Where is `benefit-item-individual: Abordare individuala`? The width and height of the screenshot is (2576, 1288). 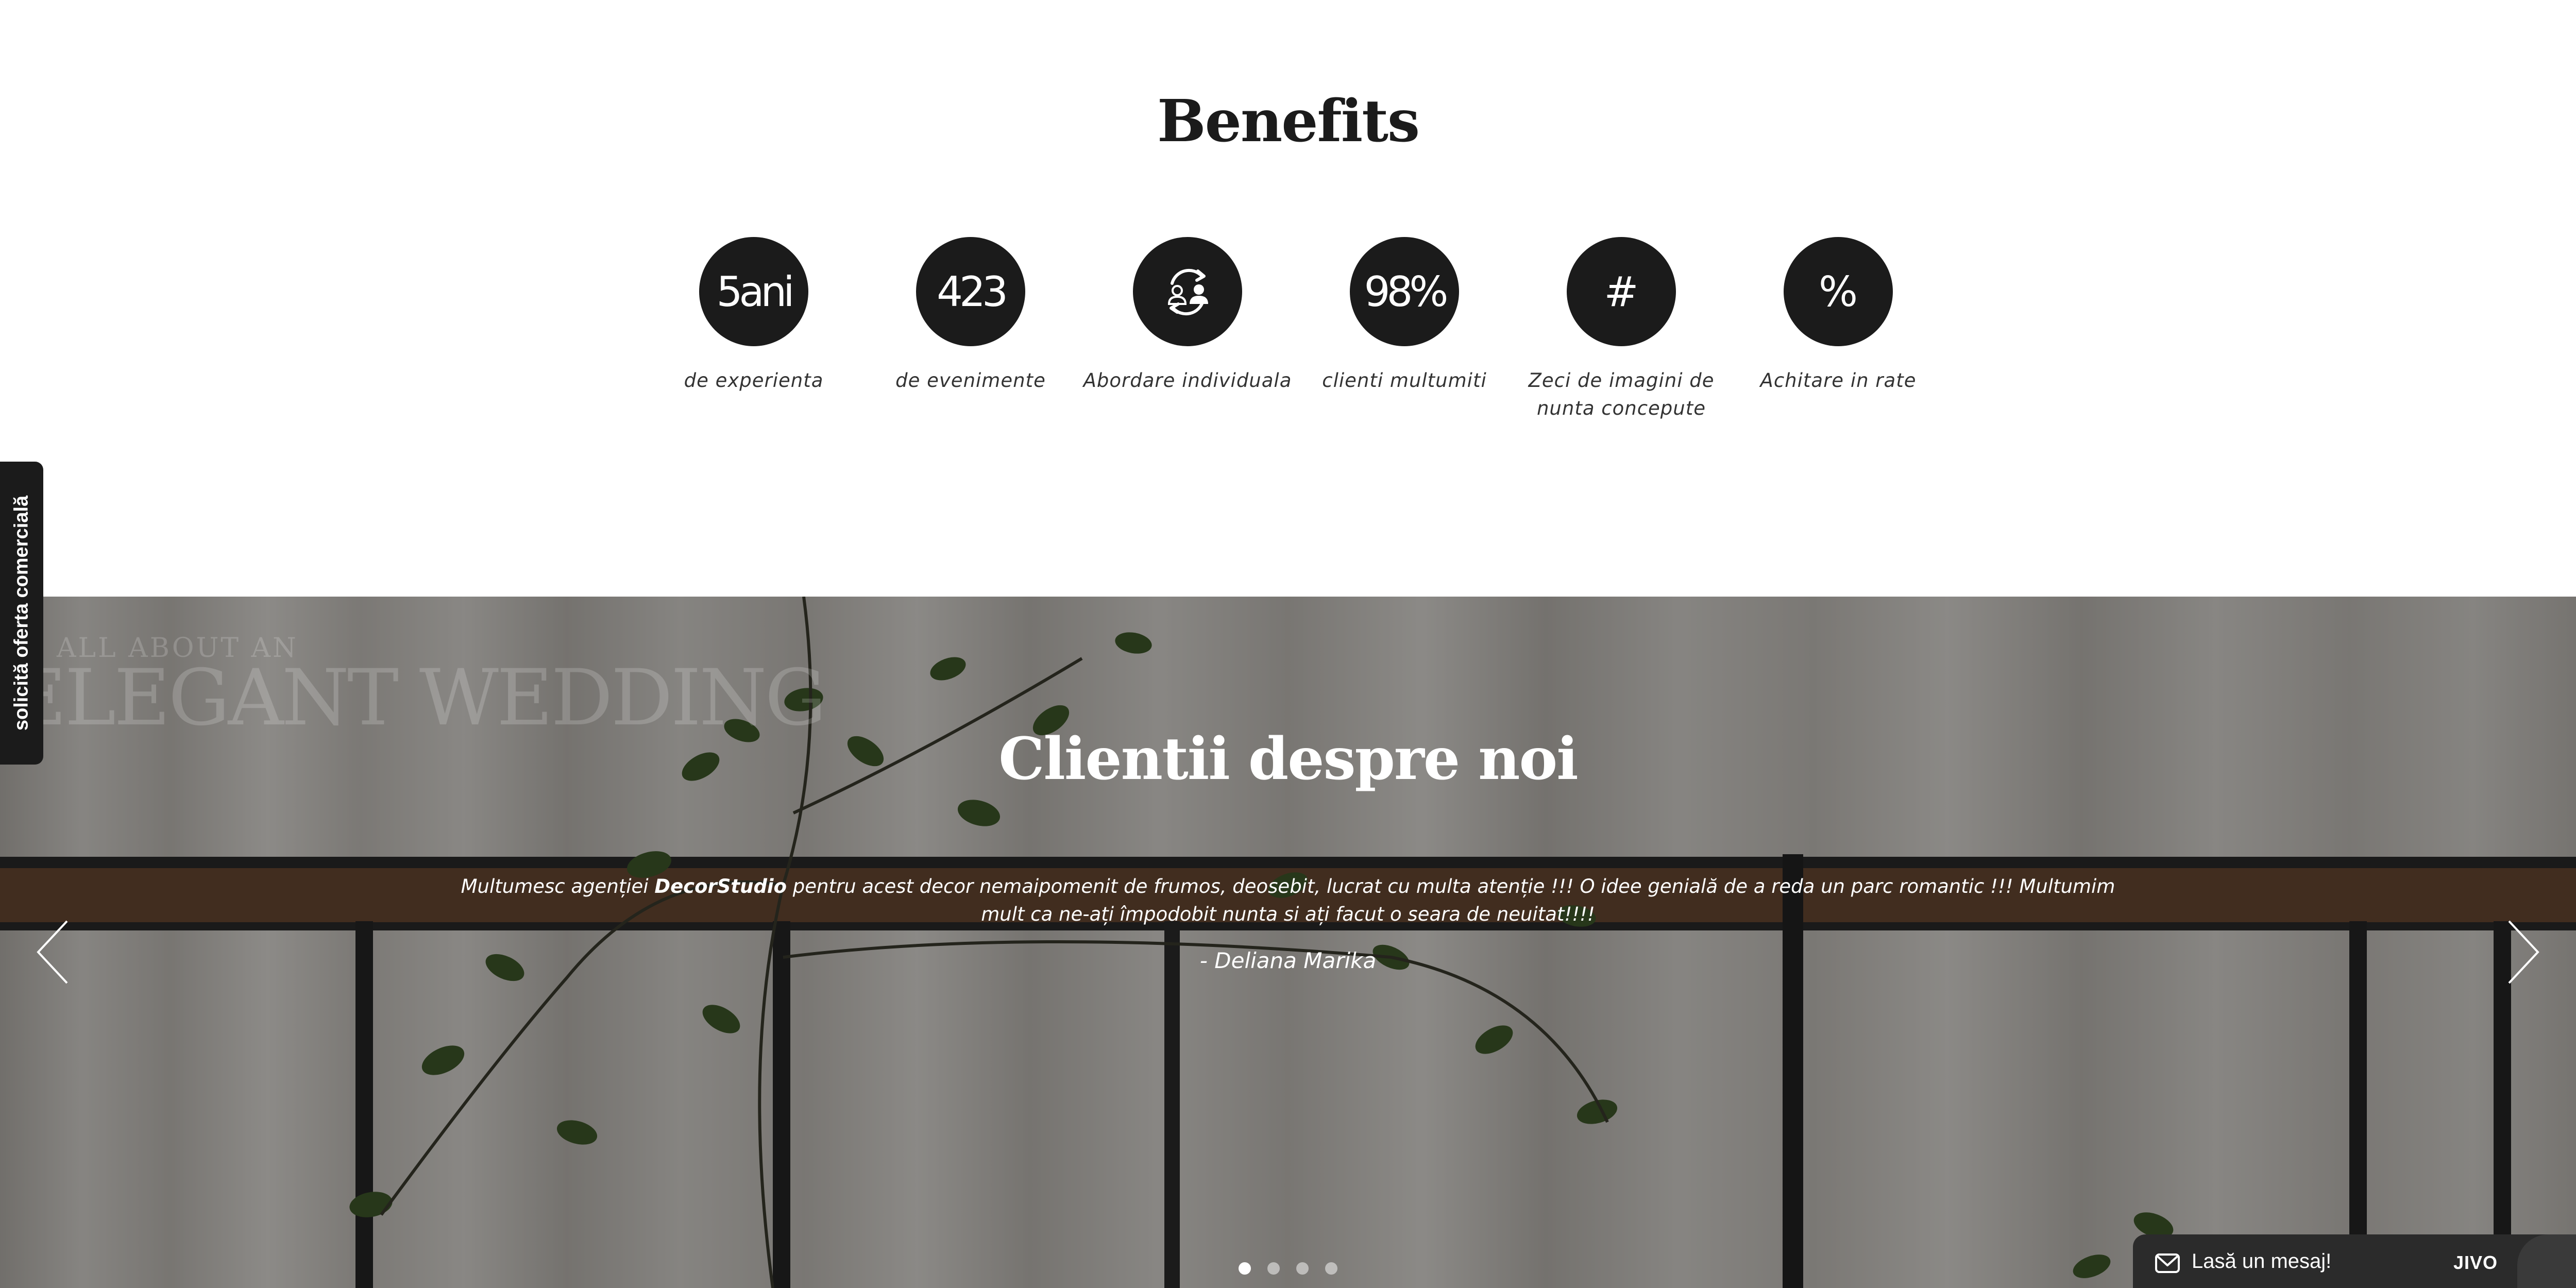 benefit-item-individual: Abordare individuala is located at coordinates (1187, 316).